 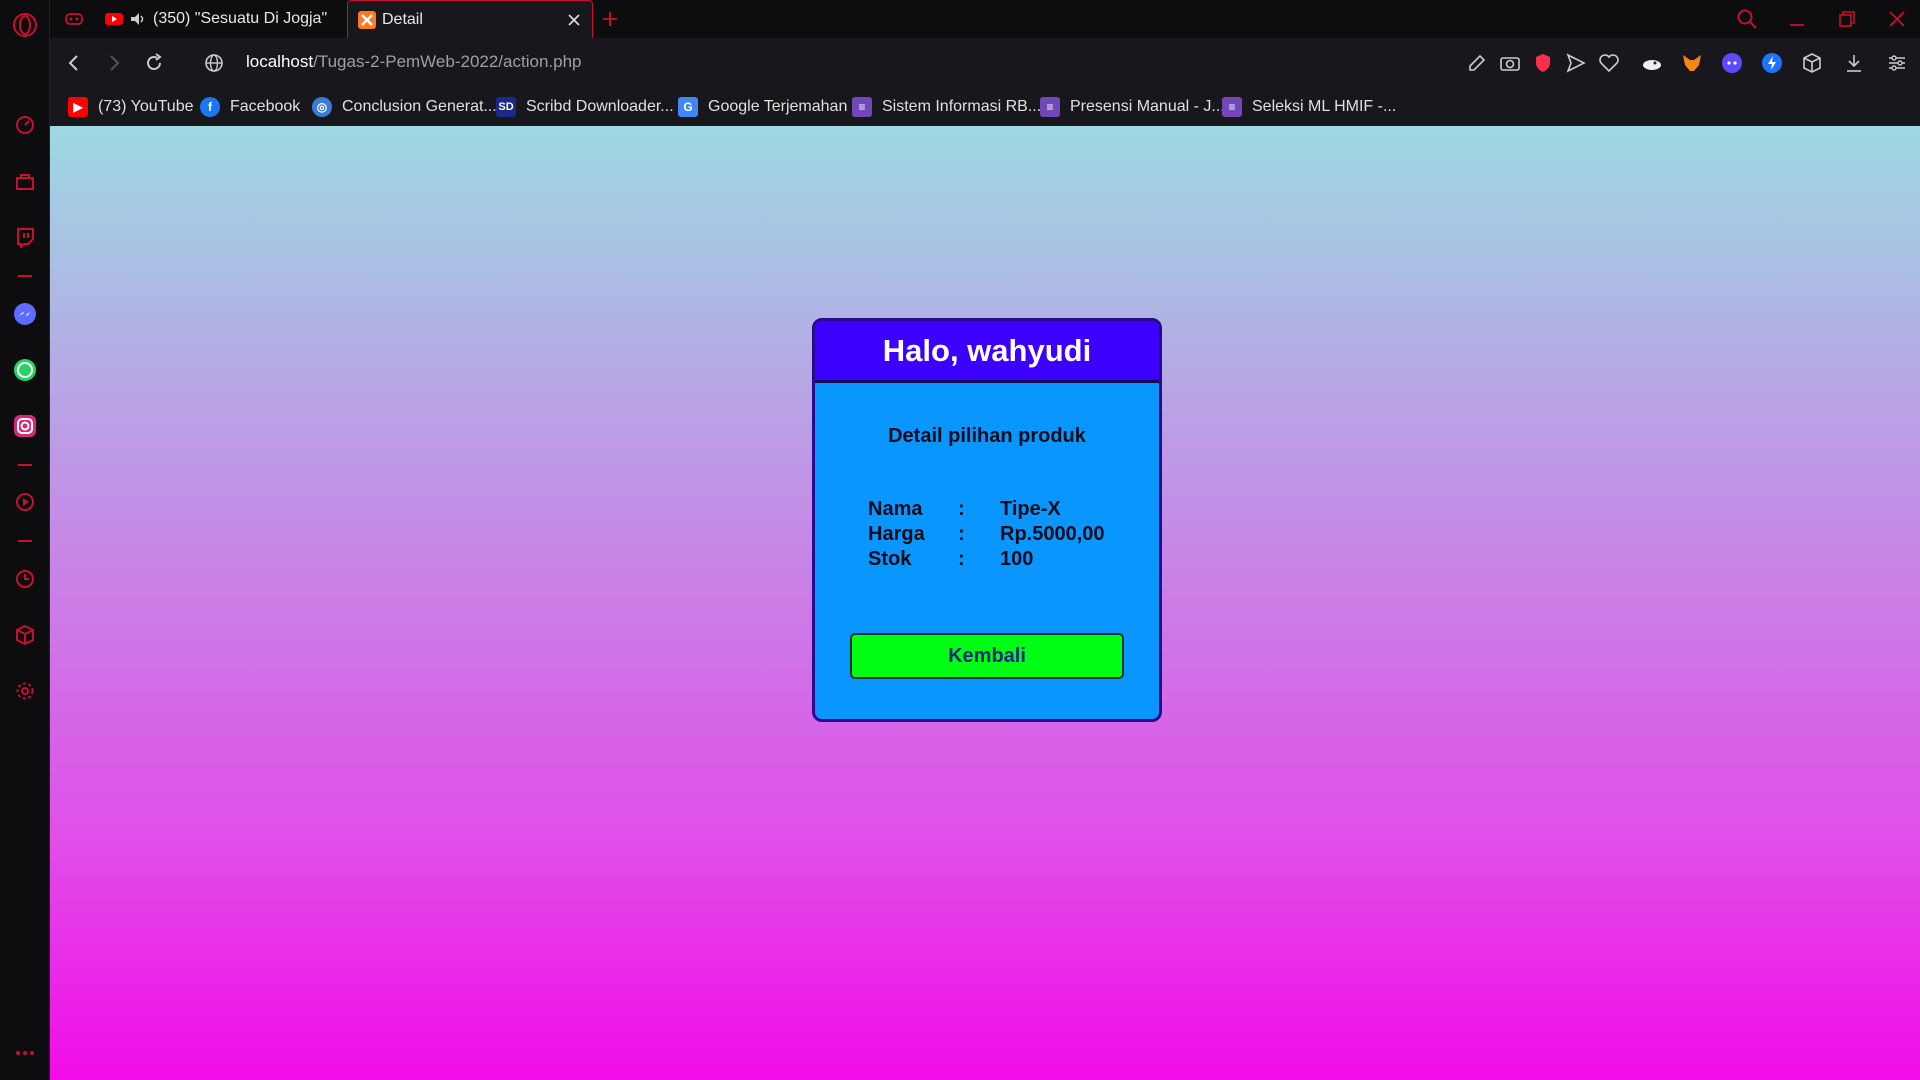 I want to click on youtube-icon: ▶, so click(x=78, y=107).